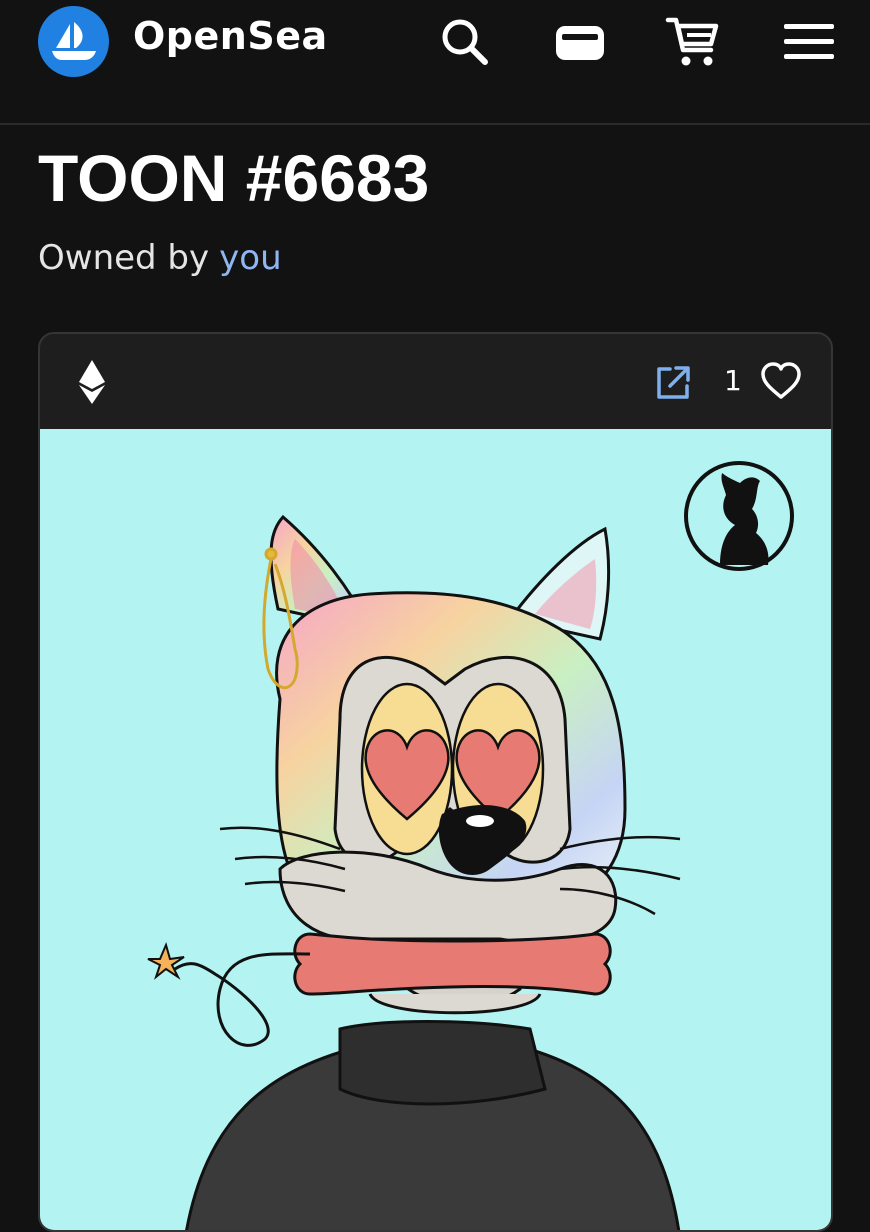 The height and width of the screenshot is (1232, 870). I want to click on collection-badge-icon, so click(739, 516).